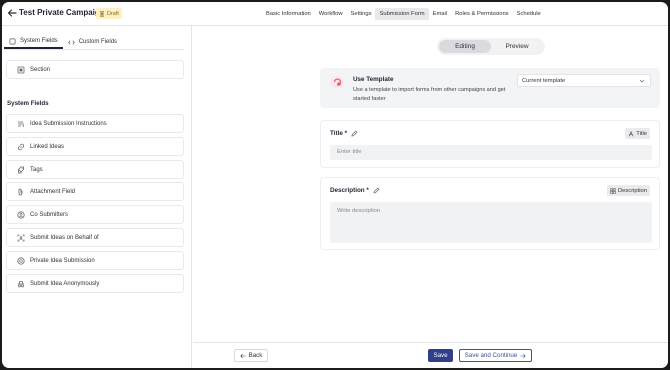 The width and height of the screenshot is (670, 370). I want to click on tab-system-fields-label: System Fields, so click(39, 41).